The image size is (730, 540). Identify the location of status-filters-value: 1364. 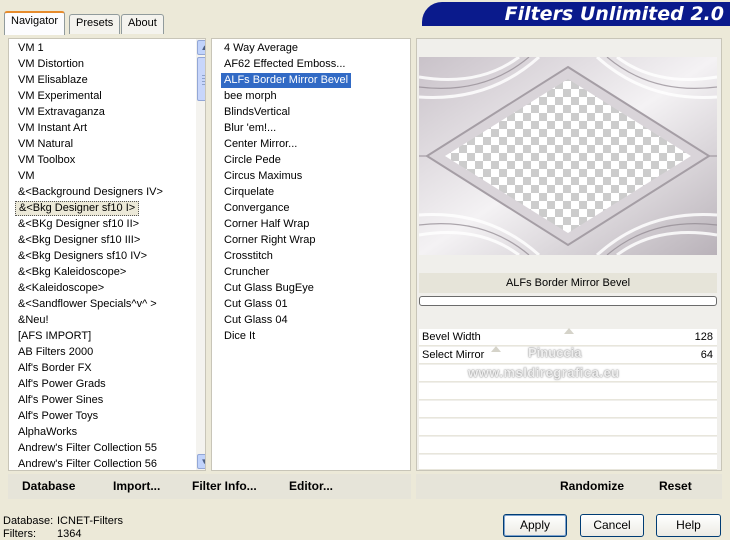
(69, 534).